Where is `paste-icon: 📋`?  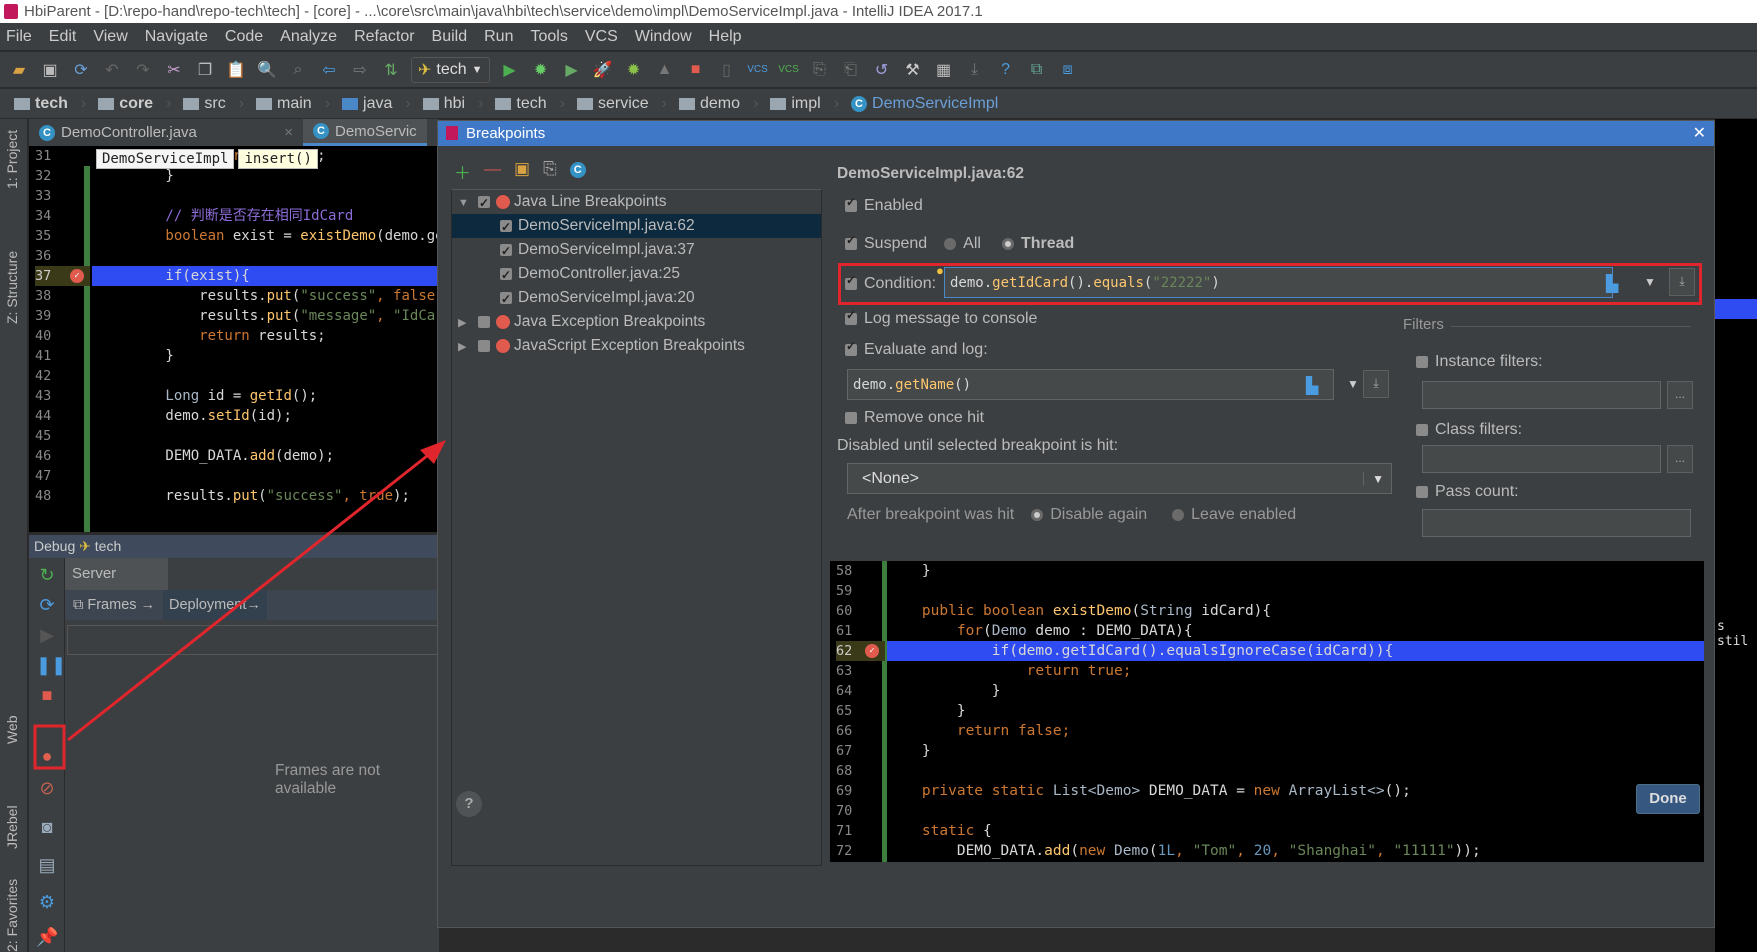 paste-icon: 📋 is located at coordinates (236, 70).